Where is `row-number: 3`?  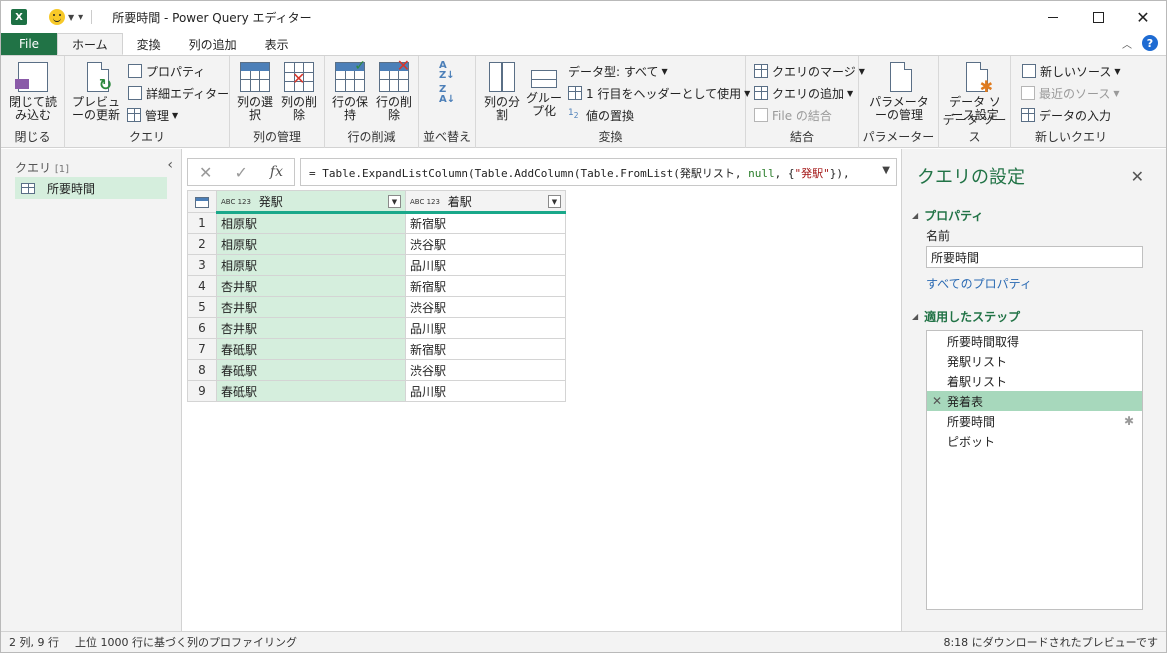 row-number: 3 is located at coordinates (202, 265).